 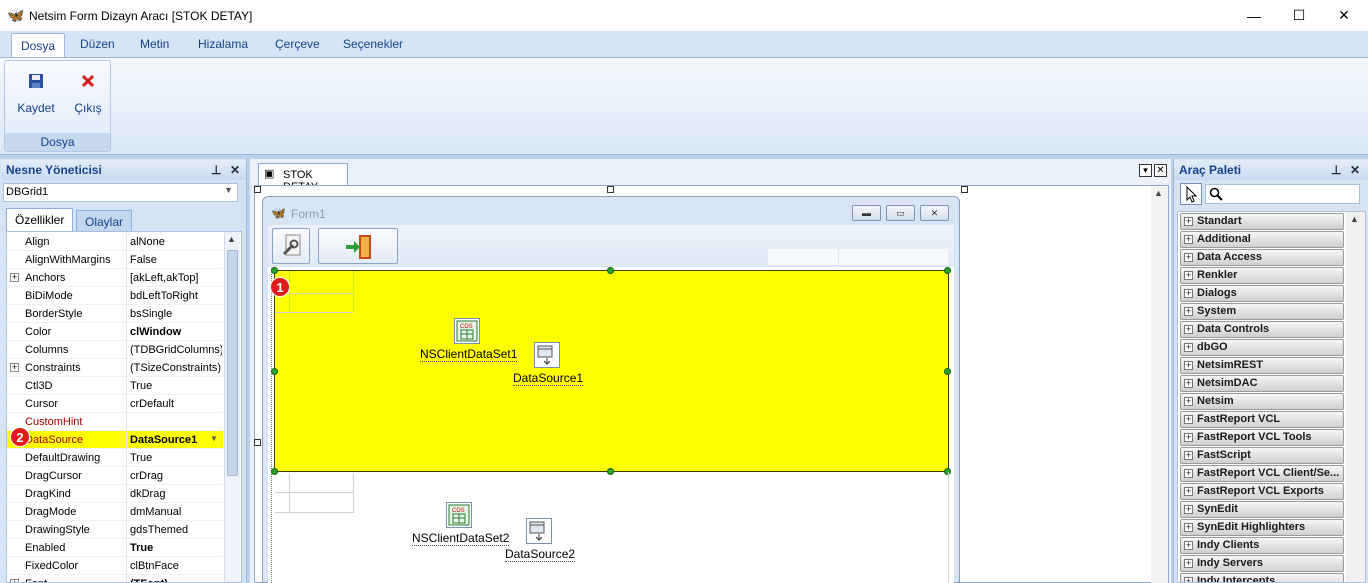 I want to click on palette-category: + Data Controls, so click(x=1262, y=329).